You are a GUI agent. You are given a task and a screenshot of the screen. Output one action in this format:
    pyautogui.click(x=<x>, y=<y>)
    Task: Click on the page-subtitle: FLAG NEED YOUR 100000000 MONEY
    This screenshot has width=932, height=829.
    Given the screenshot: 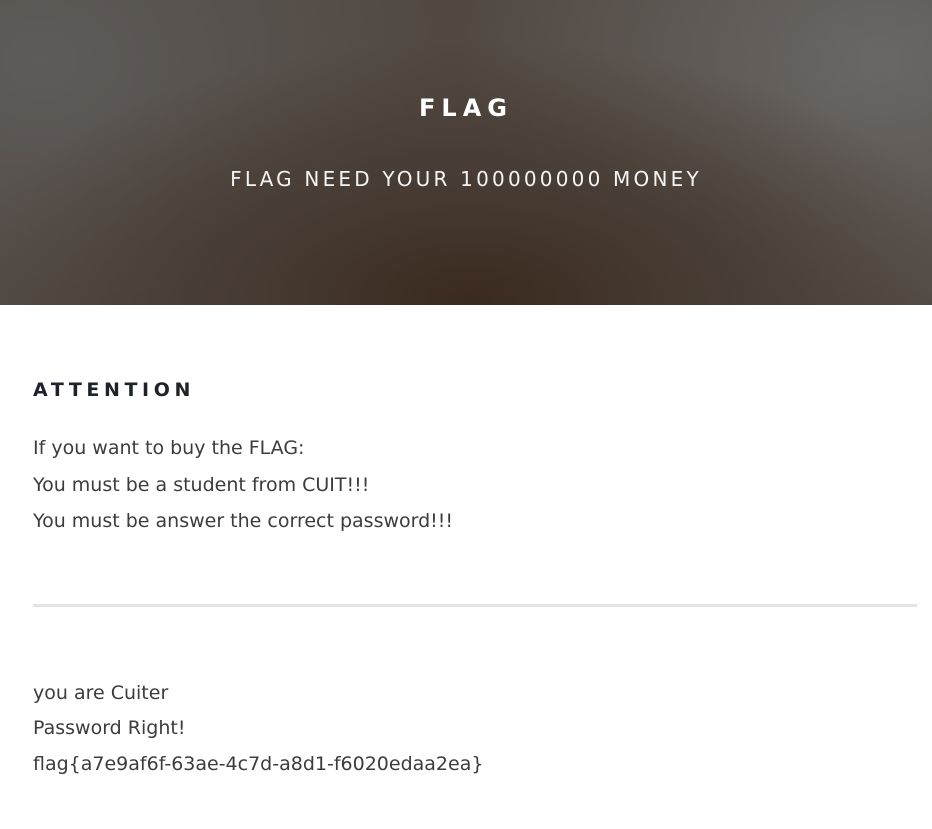 What is the action you would take?
    pyautogui.click(x=466, y=179)
    